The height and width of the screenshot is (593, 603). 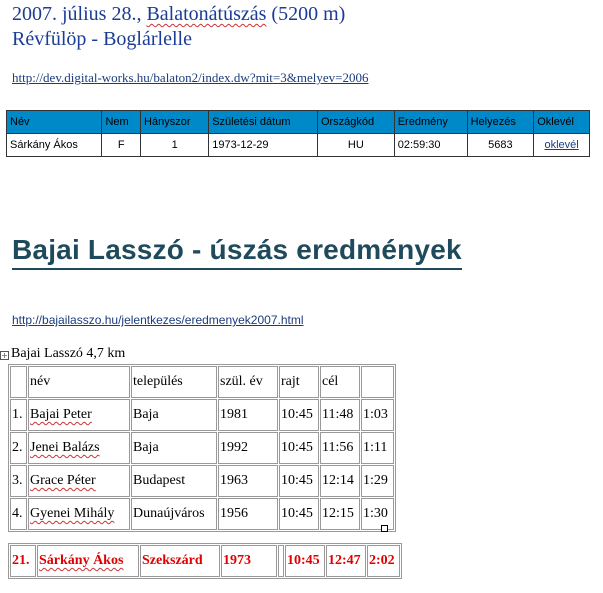 What do you see at coordinates (18, 514) in the screenshot?
I see `cell-rank: 4.` at bounding box center [18, 514].